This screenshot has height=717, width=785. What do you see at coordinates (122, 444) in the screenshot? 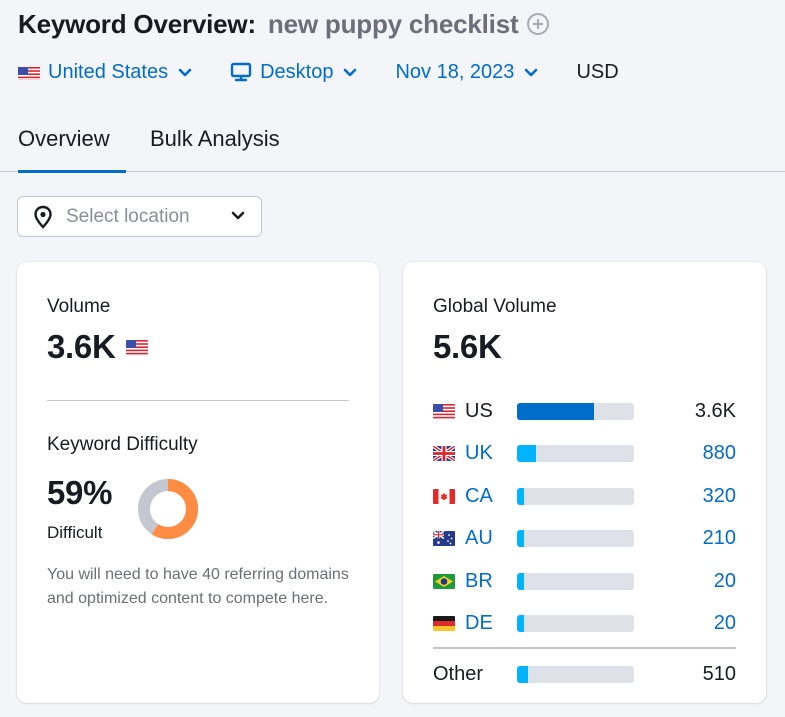
I see `keyword-difficulty-label: Keyword Difficulty` at bounding box center [122, 444].